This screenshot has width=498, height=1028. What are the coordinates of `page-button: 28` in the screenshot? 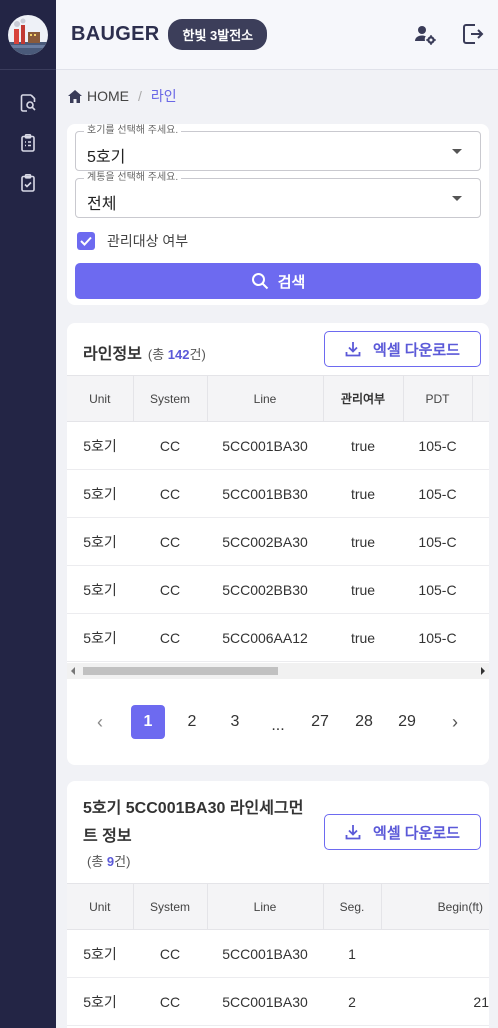 It's located at (364, 722).